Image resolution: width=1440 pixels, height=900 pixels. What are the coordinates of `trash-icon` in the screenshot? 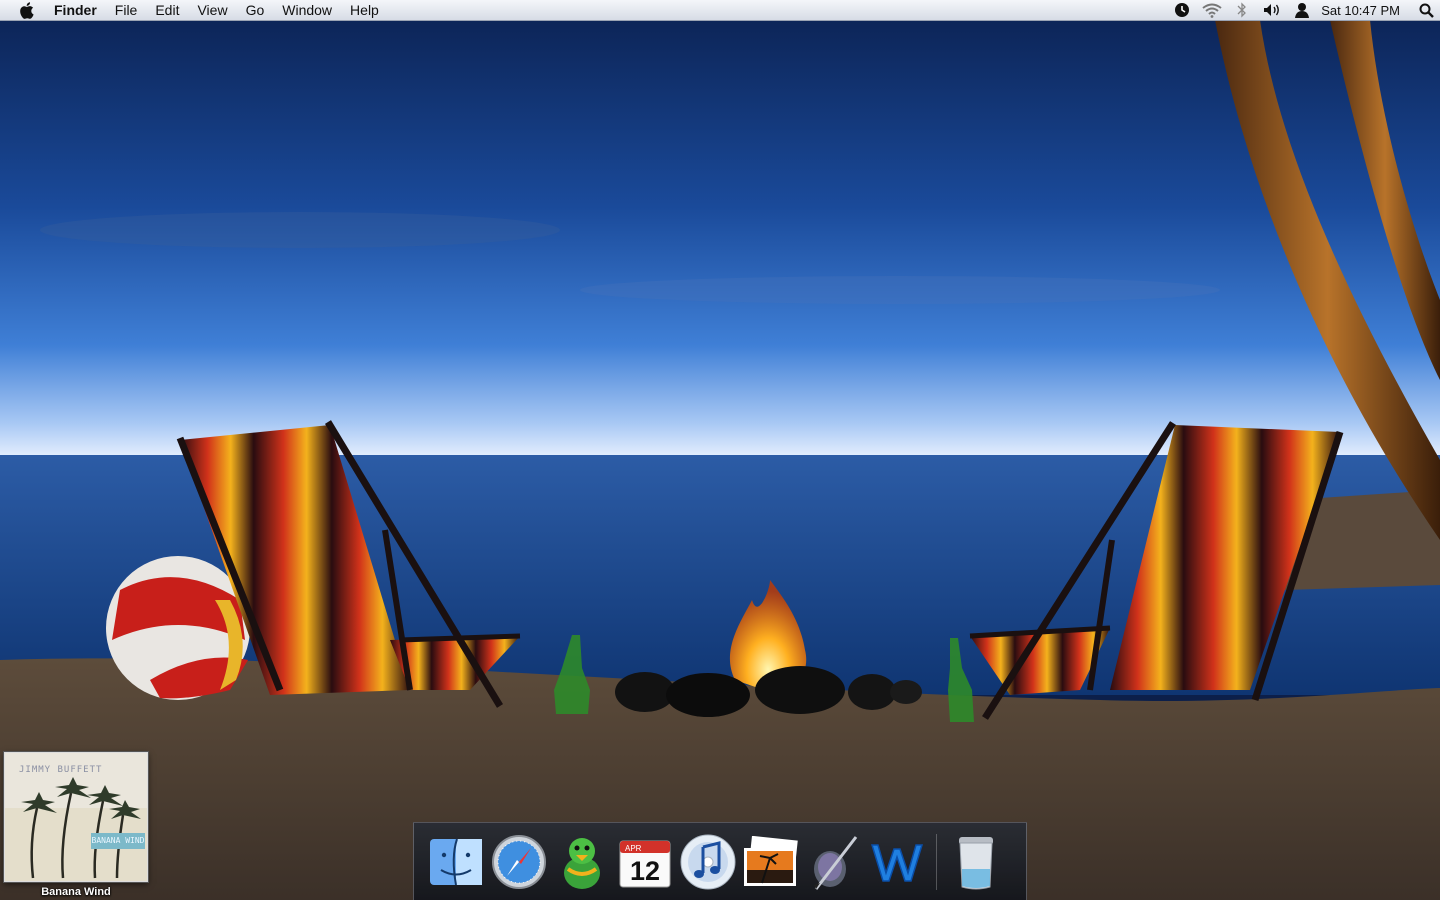 It's located at (975, 862).